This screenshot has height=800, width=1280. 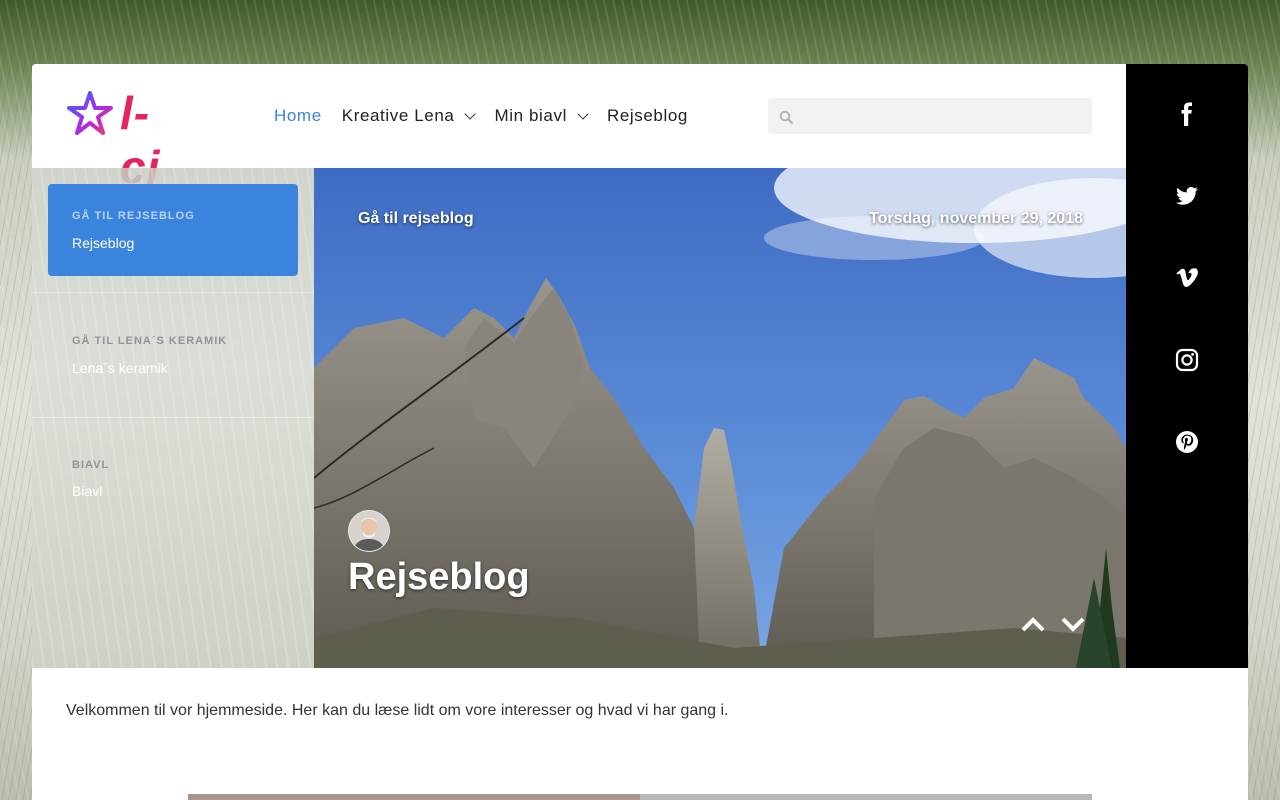 I want to click on search-icon, so click(x=786, y=117).